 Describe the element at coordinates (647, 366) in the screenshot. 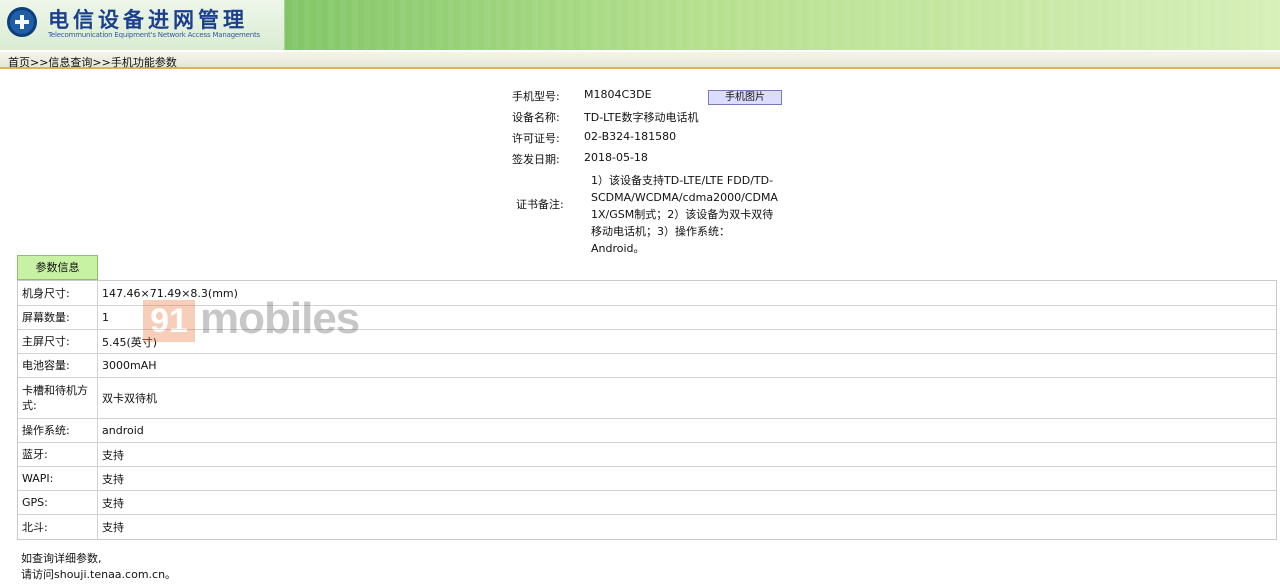

I see `table-row: 电池容量: 3000mAH` at that location.